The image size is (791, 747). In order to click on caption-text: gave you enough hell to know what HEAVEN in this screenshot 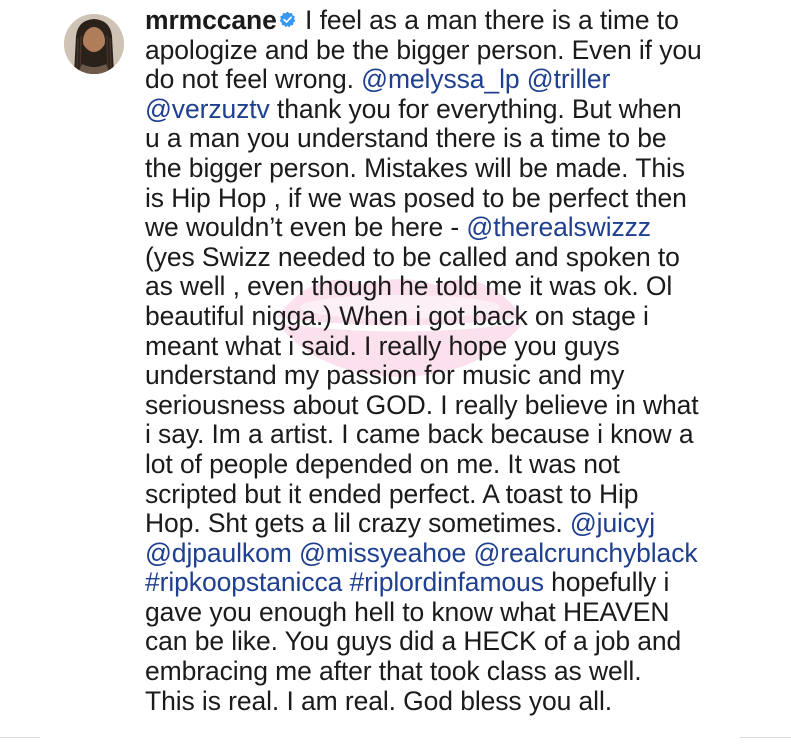, I will do `click(407, 611)`.